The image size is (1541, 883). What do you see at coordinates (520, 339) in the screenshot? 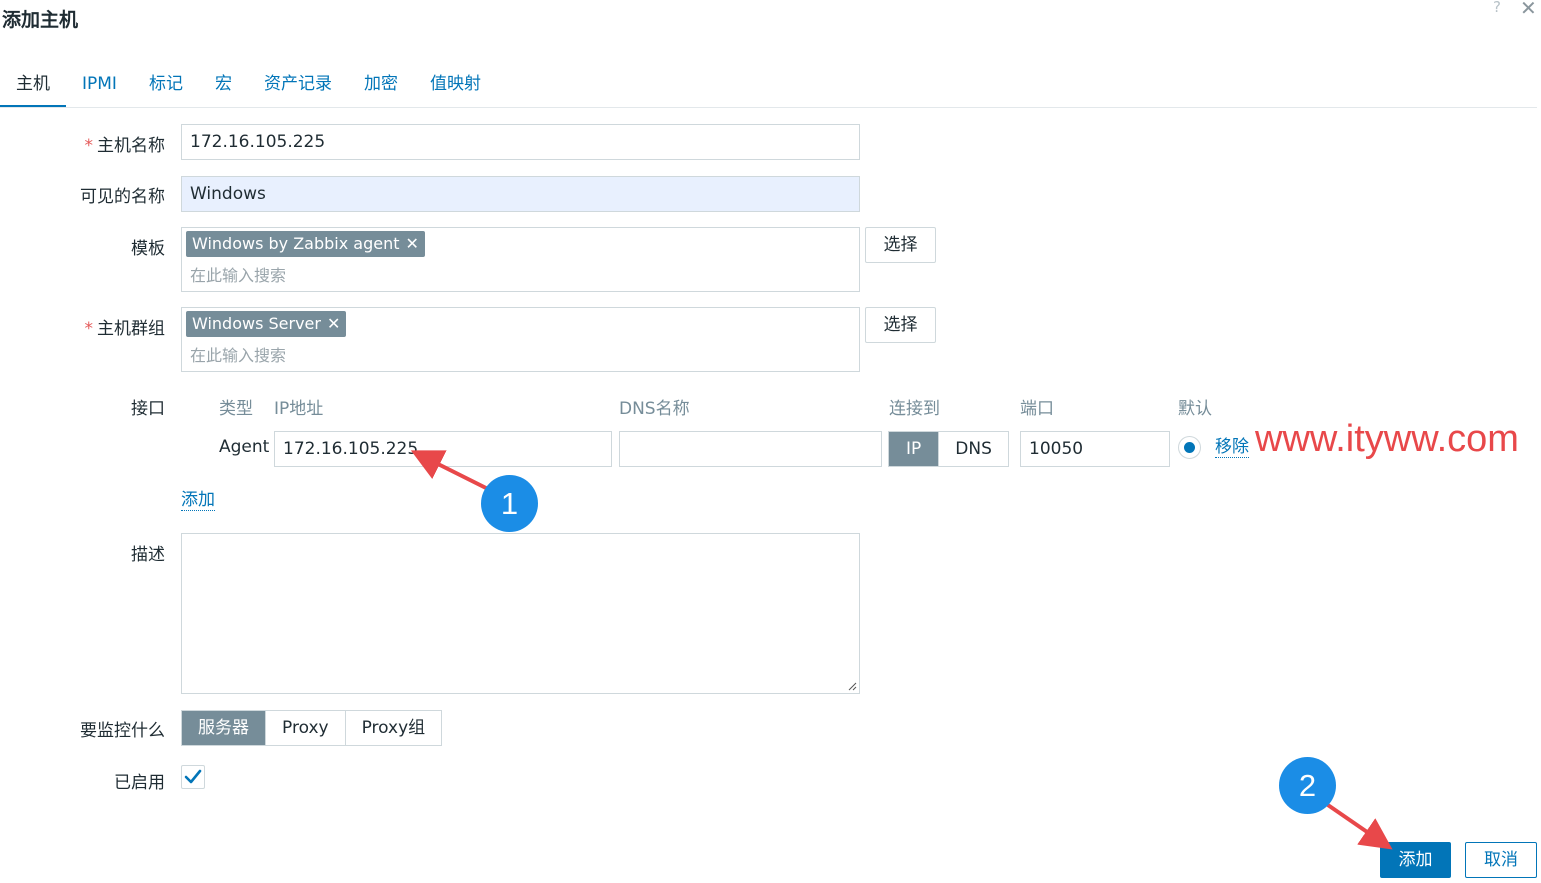
I see `host-groups-multiselect: Windows Server ✕ 在此输入搜索` at bounding box center [520, 339].